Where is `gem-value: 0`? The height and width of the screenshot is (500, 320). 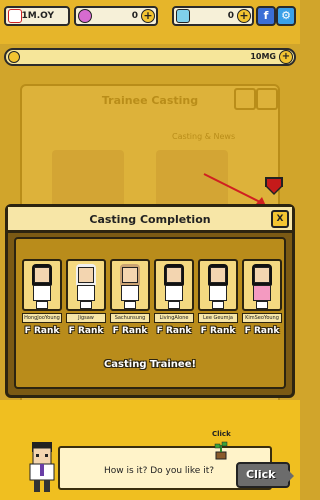 gem-value: 0 is located at coordinates (134, 16).